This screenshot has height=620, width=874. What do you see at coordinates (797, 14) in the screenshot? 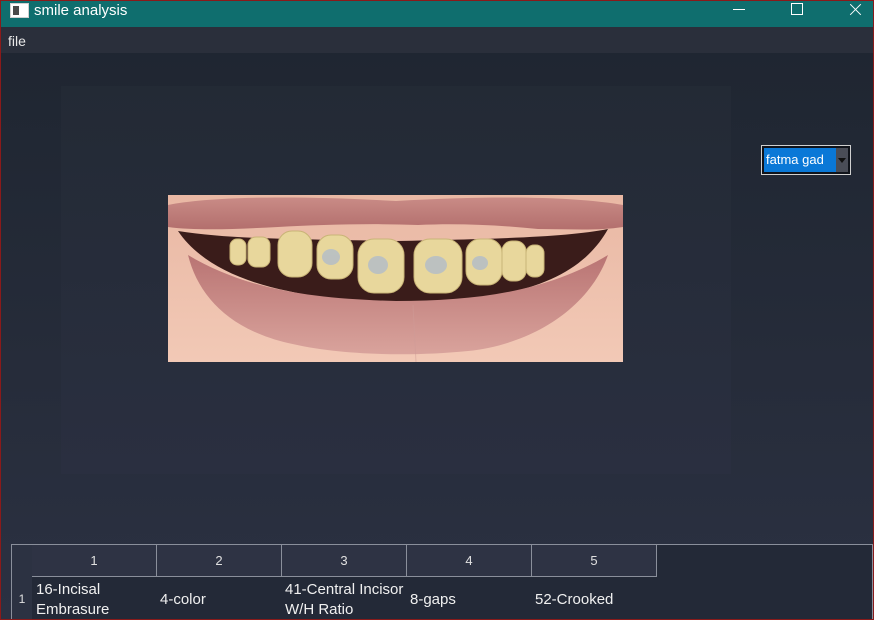
I see `maximize-icon` at bounding box center [797, 14].